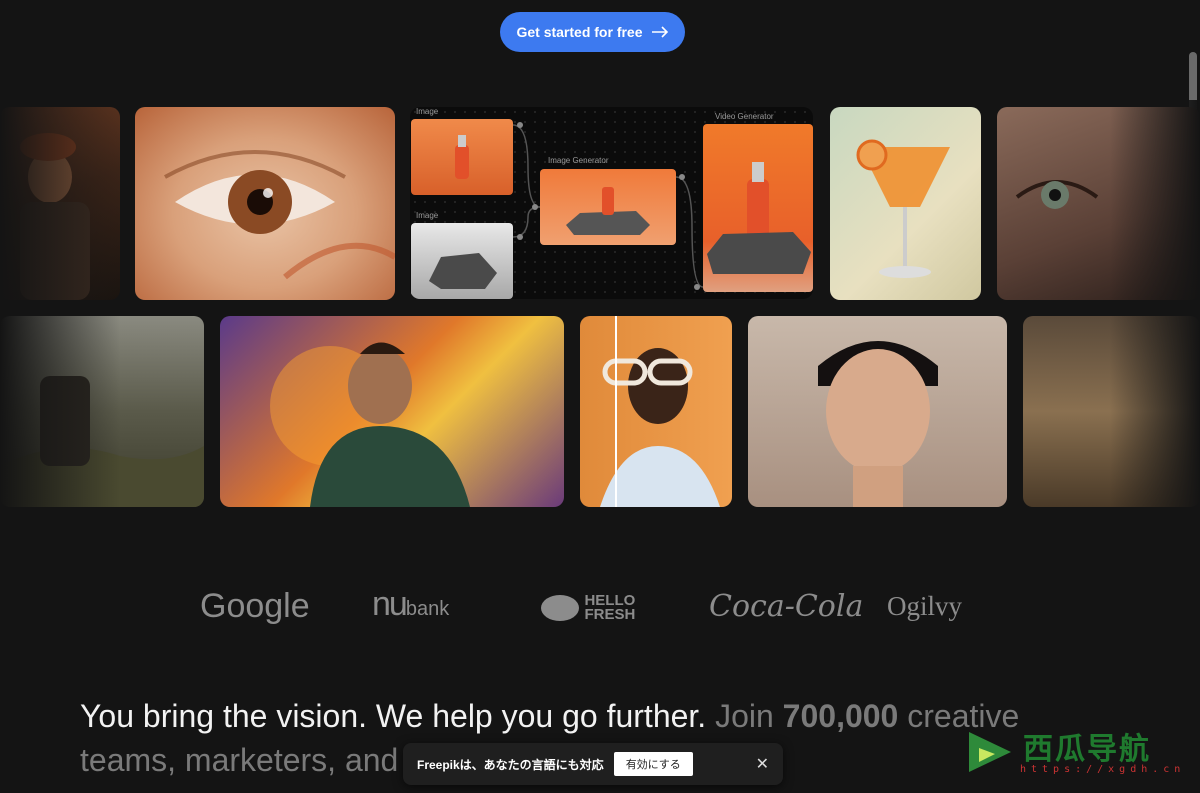 The image size is (1200, 793). I want to click on headline-count: 700,000, so click(840, 716).